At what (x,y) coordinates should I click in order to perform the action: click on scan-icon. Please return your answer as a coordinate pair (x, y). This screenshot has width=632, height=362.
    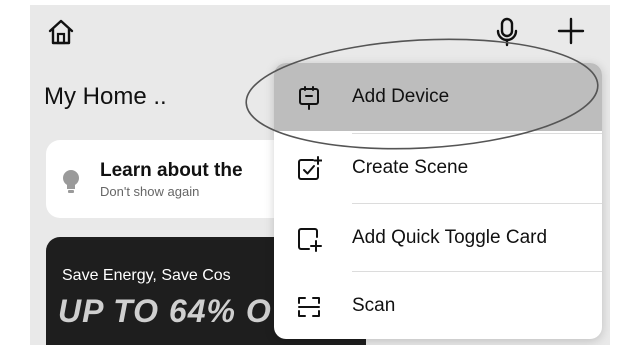
    Looking at the image, I should click on (309, 307).